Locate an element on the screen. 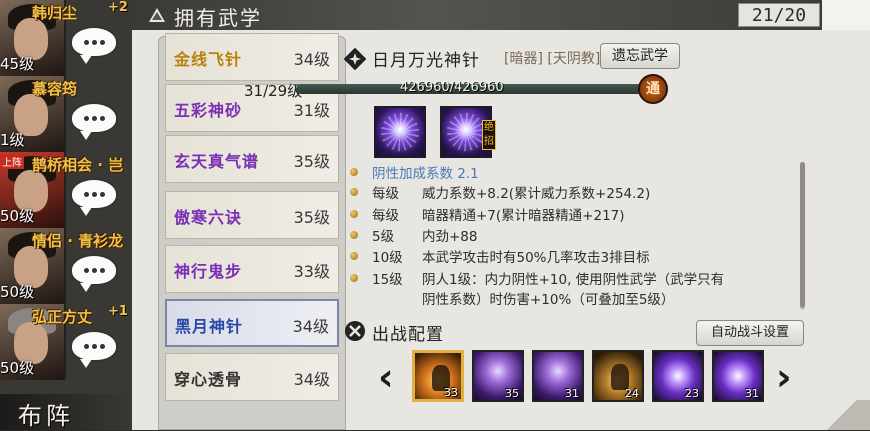 The width and height of the screenshot is (870, 431). skill-name: 玄天真气谱 is located at coordinates (217, 161).